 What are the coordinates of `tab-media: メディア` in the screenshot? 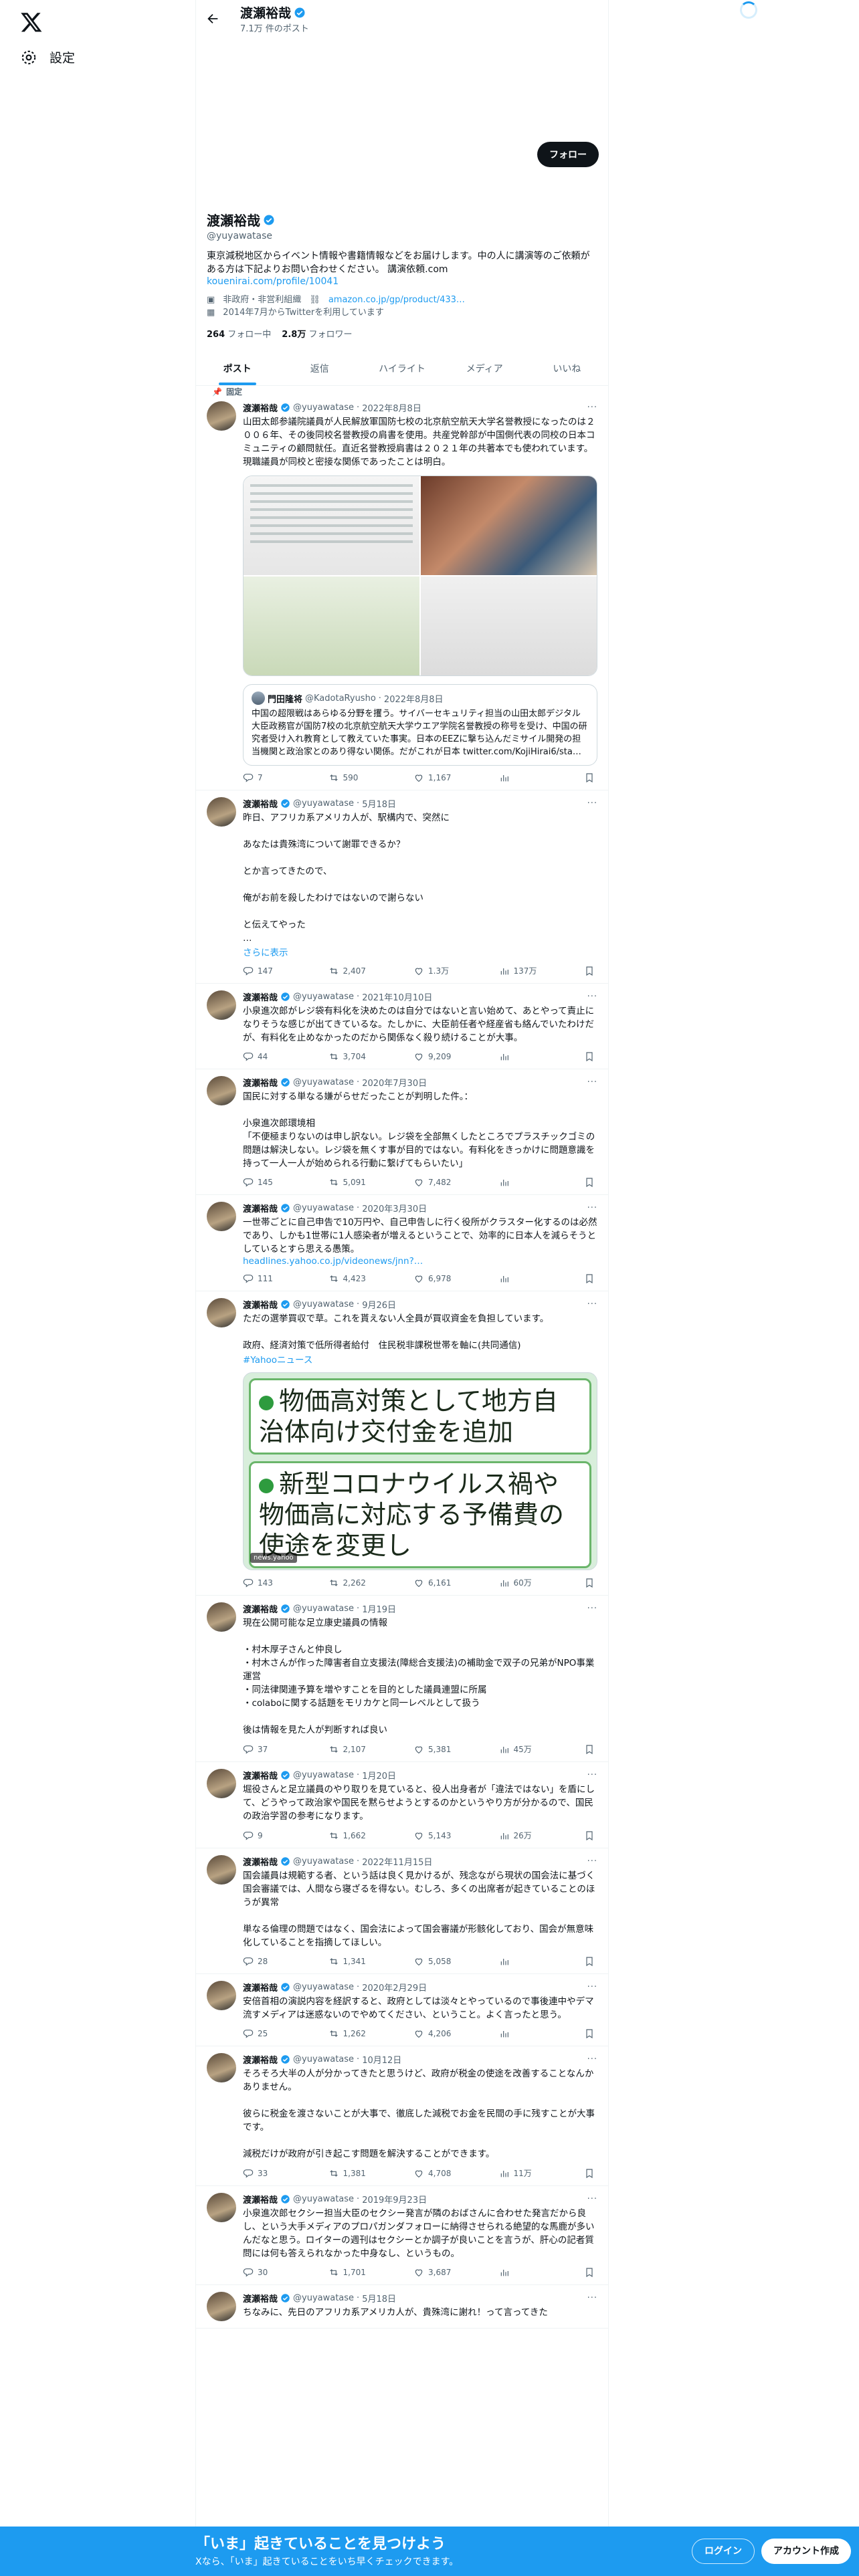 It's located at (485, 367).